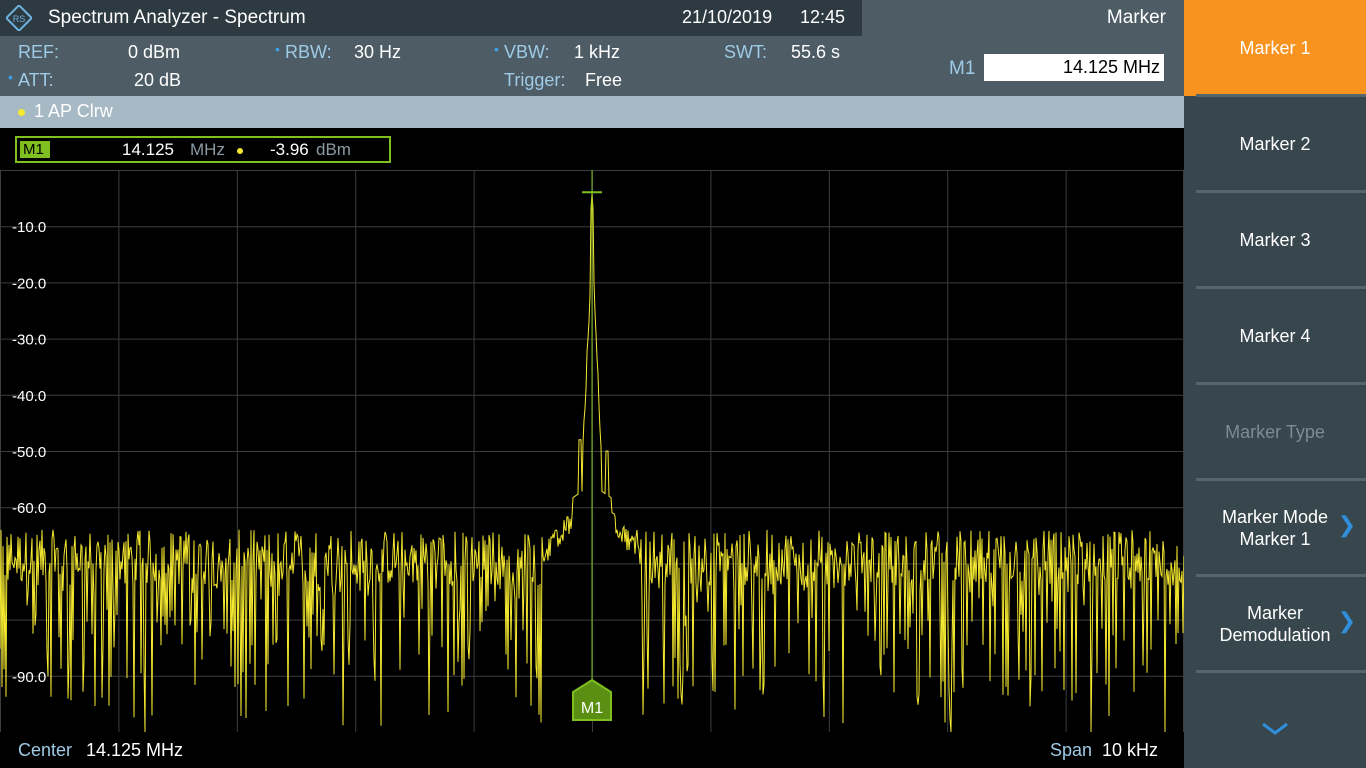 This screenshot has height=768, width=1366. Describe the element at coordinates (333, 149) in the screenshot. I see `marker-level-unit: dBm` at that location.